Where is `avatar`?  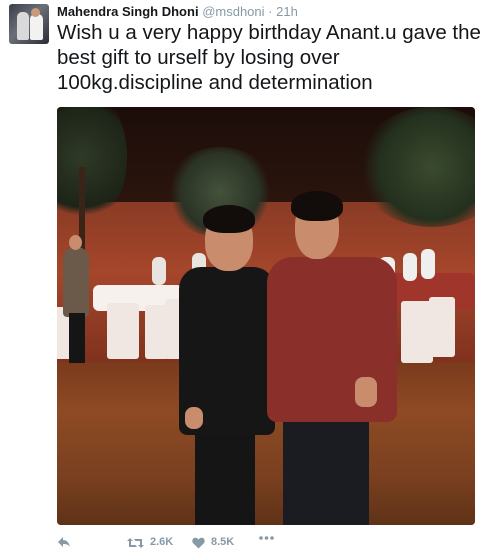
avatar is located at coordinates (29, 24).